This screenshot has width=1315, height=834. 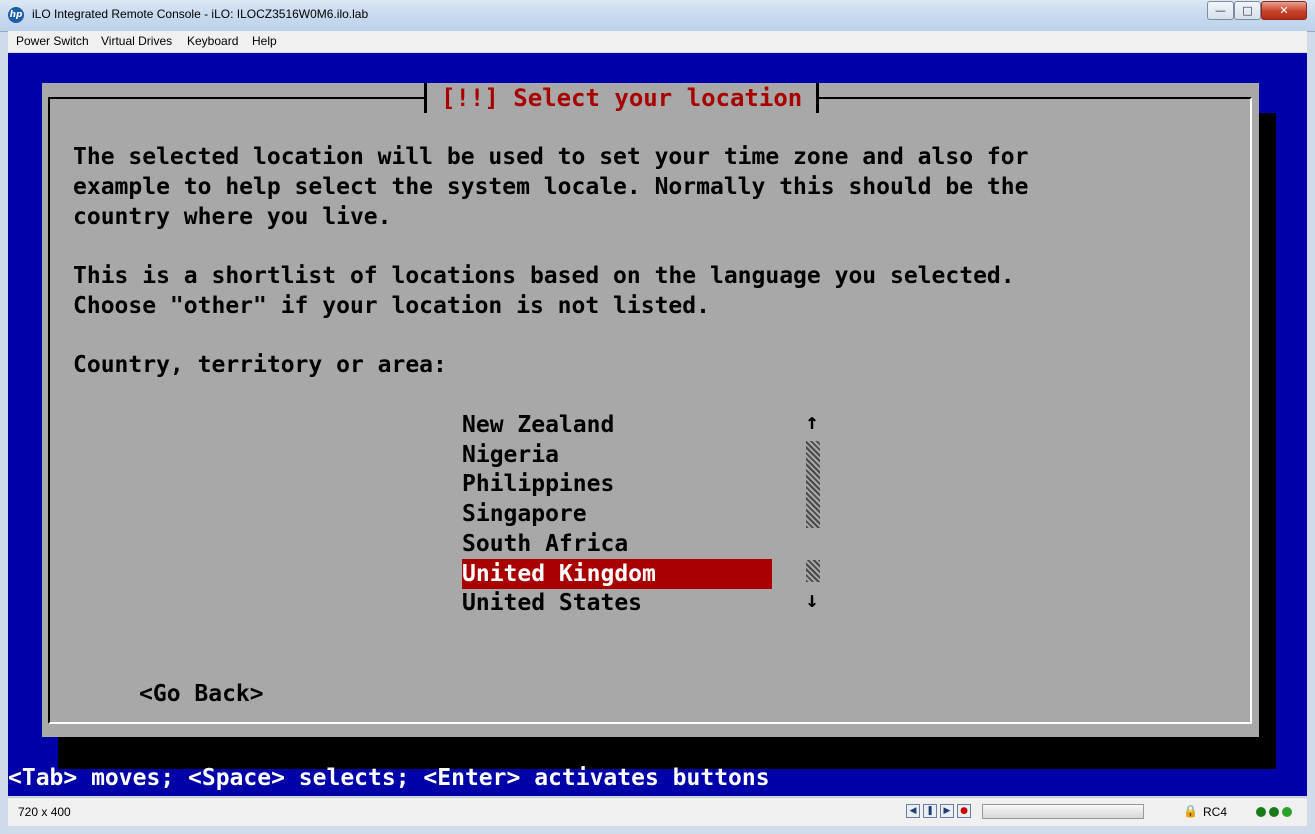 What do you see at coordinates (622, 98) in the screenshot?
I see `dialog-title: [!!] Select your location` at bounding box center [622, 98].